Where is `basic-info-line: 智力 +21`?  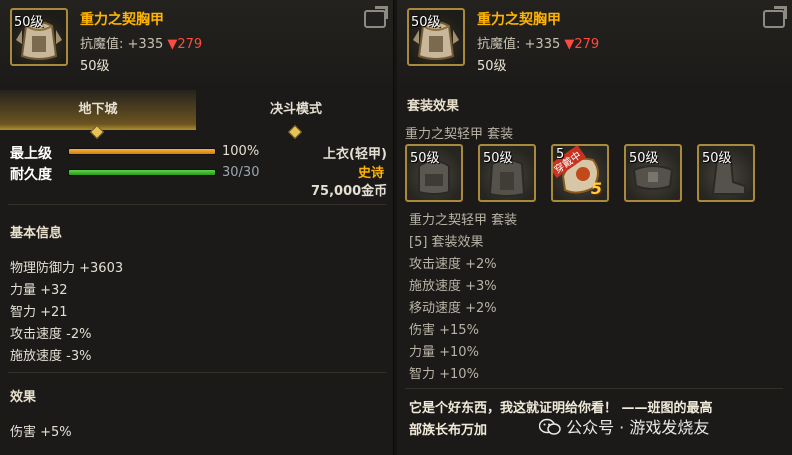
basic-info-line: 智力 +21 is located at coordinates (39, 312).